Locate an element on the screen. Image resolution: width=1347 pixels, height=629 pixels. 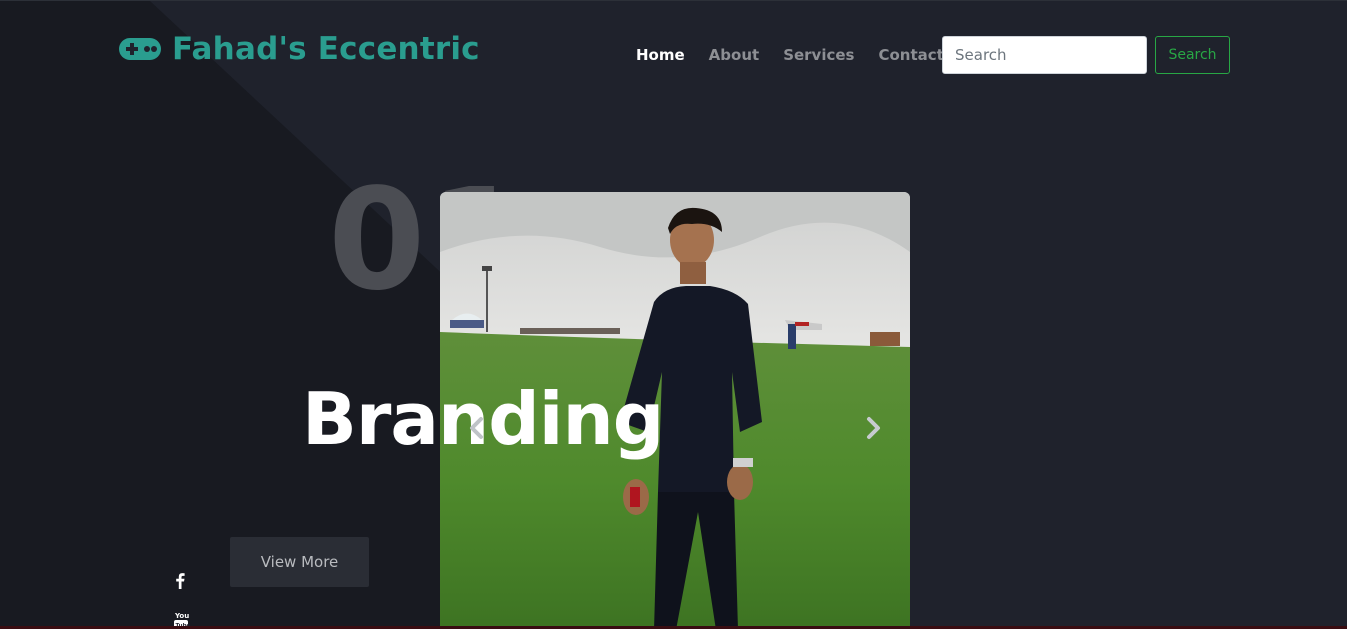
svg-text: You is located at coordinates (181, 616).